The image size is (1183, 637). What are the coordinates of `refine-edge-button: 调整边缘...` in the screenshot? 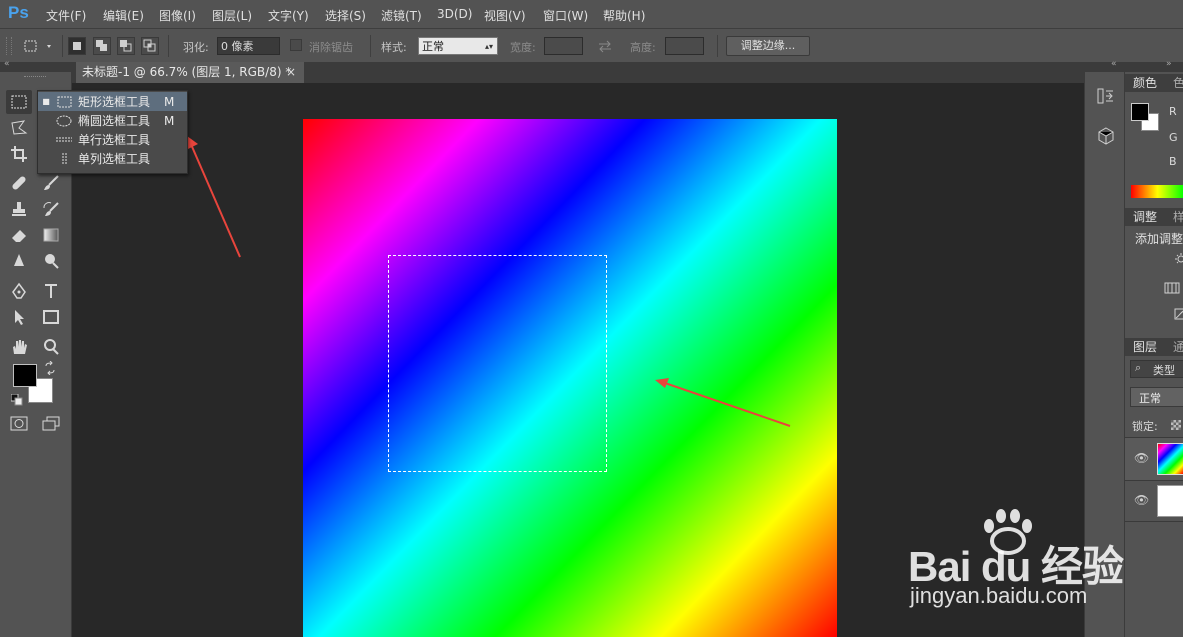 It's located at (768, 46).